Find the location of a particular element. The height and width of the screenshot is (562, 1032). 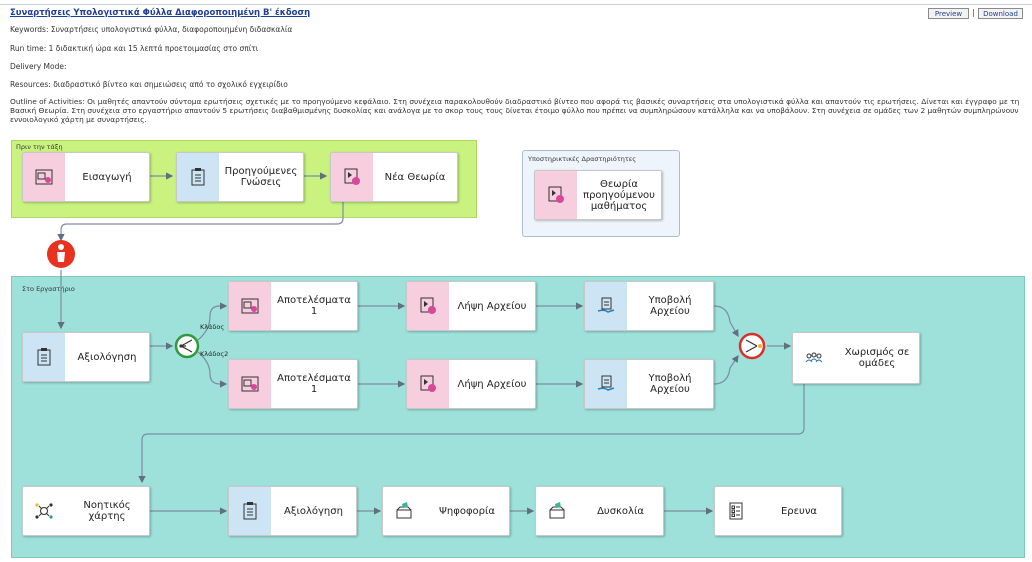

activity-submit-file-2: Υποβολή Αρχείου is located at coordinates (649, 384).